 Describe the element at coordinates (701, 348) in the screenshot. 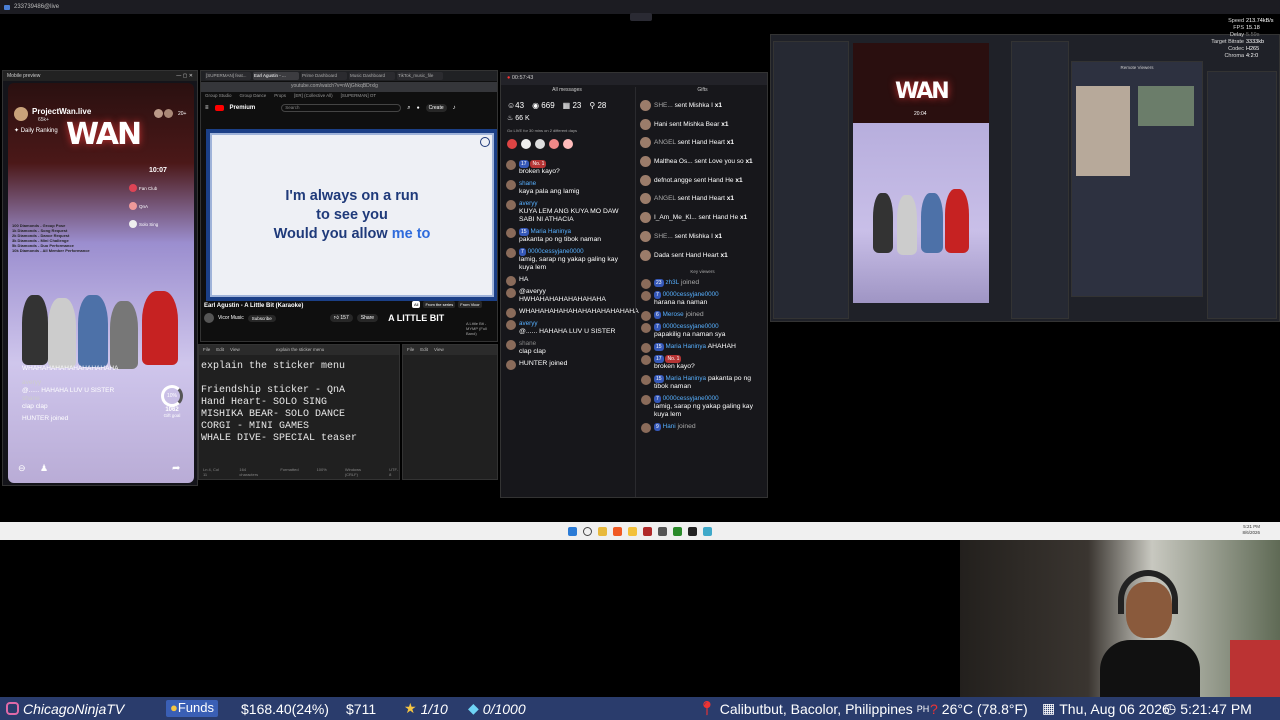

I see `chat-message: 15 Maria Haninya AHAHAH` at that location.